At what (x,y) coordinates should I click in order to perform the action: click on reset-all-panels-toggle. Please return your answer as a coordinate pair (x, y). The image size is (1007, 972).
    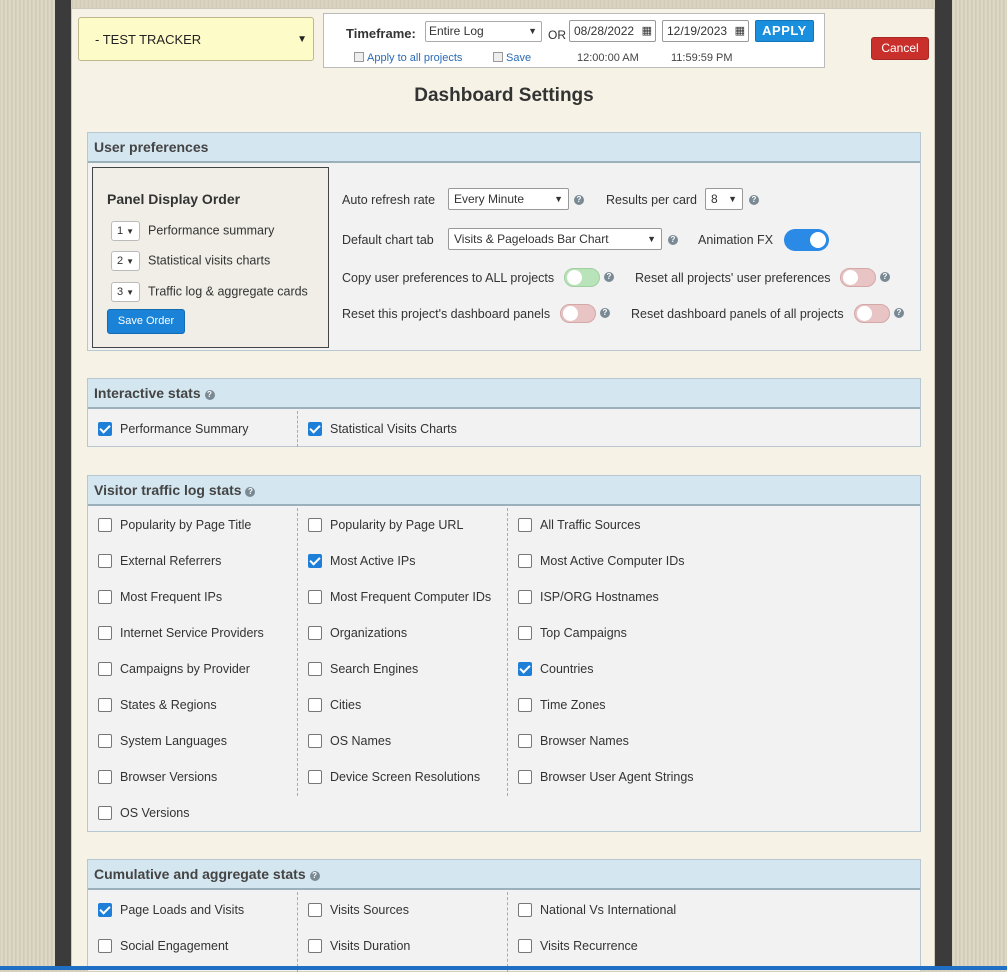
    Looking at the image, I should click on (872, 313).